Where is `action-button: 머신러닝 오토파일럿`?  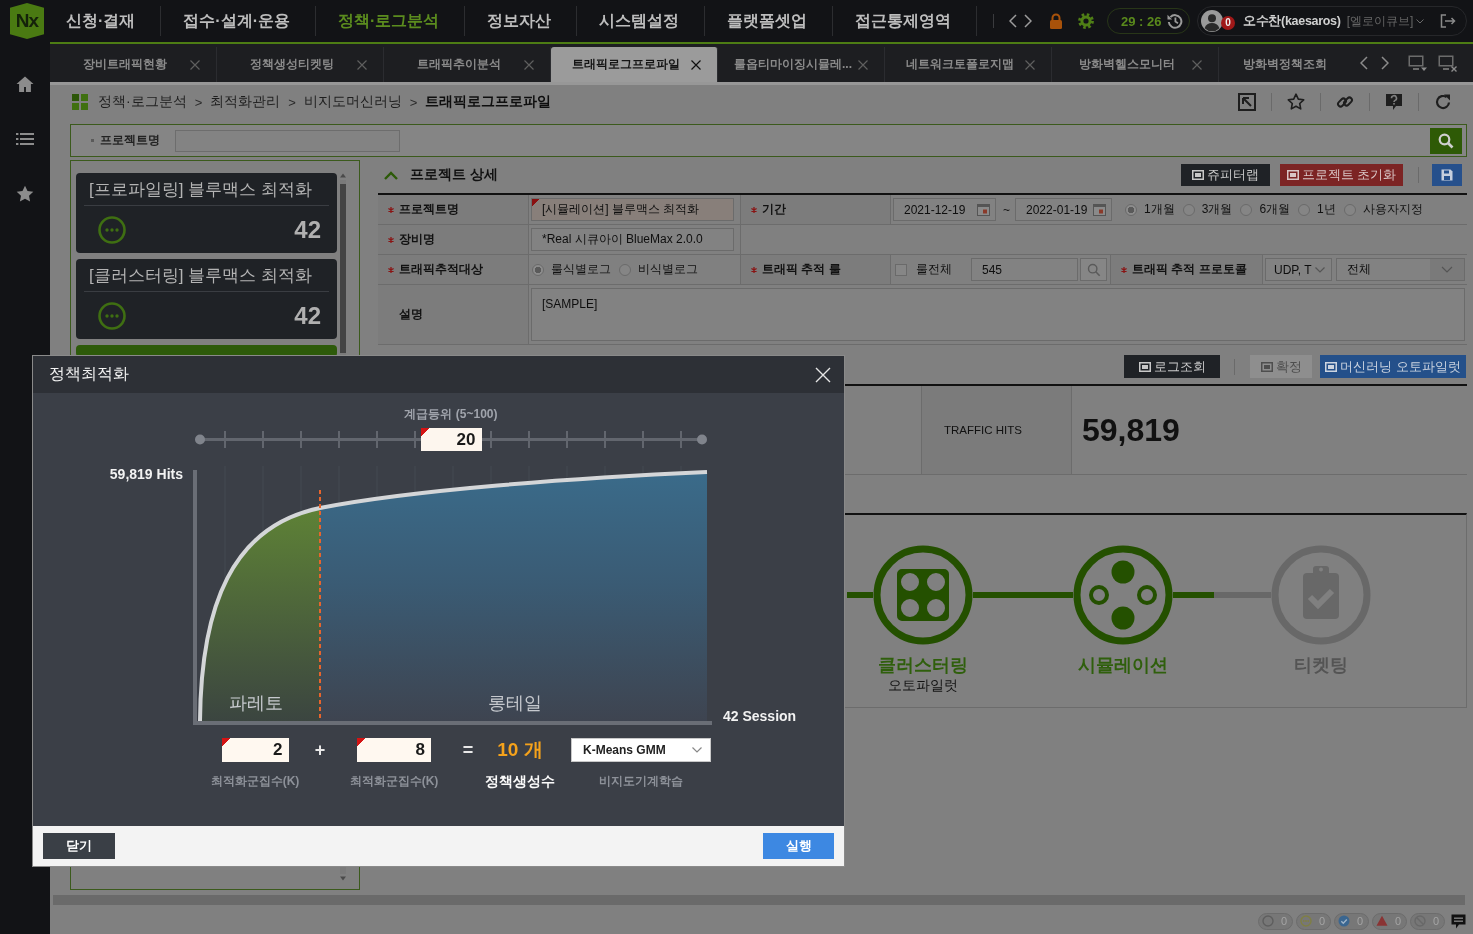
action-button: 머신러닝 오토파일럿 is located at coordinates (1393, 366).